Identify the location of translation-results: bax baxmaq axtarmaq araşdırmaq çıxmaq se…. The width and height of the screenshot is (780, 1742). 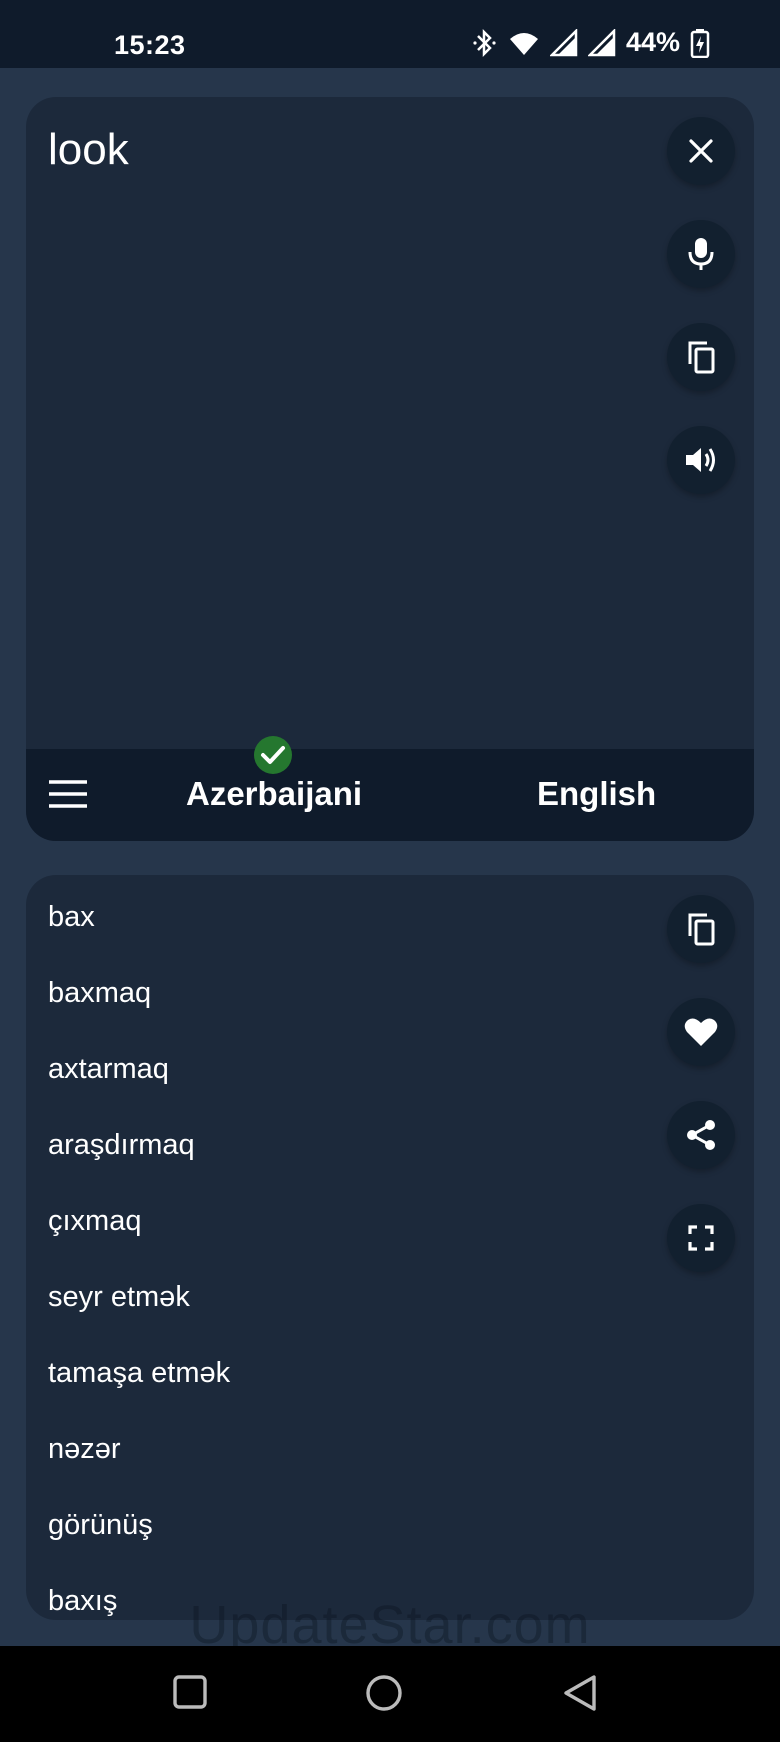
(139, 1258).